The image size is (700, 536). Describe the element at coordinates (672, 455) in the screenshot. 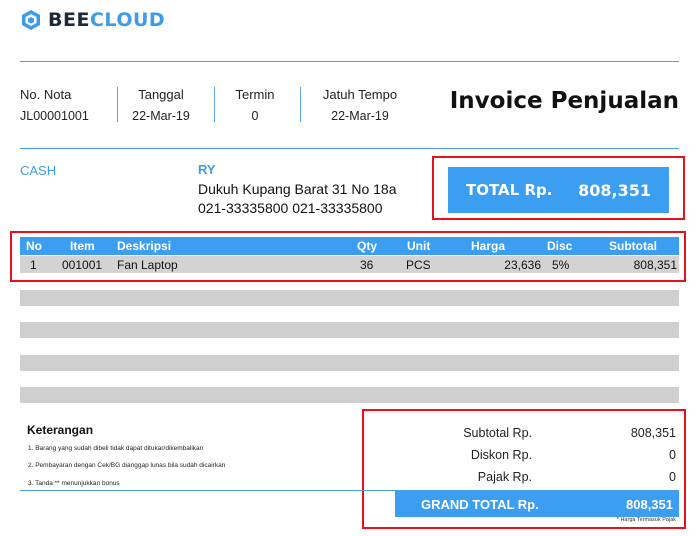

I see `discount-value: 0` at that location.